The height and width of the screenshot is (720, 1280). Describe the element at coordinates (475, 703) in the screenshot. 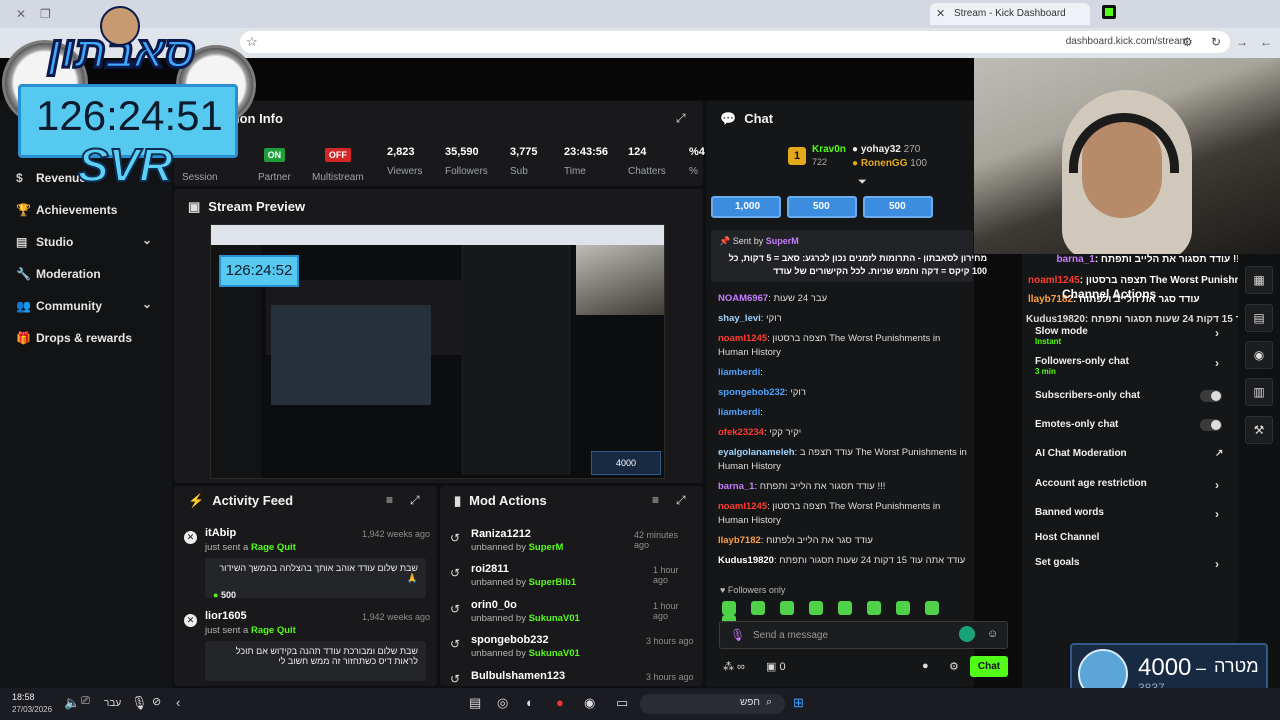

I see `app-icon: ▤` at that location.